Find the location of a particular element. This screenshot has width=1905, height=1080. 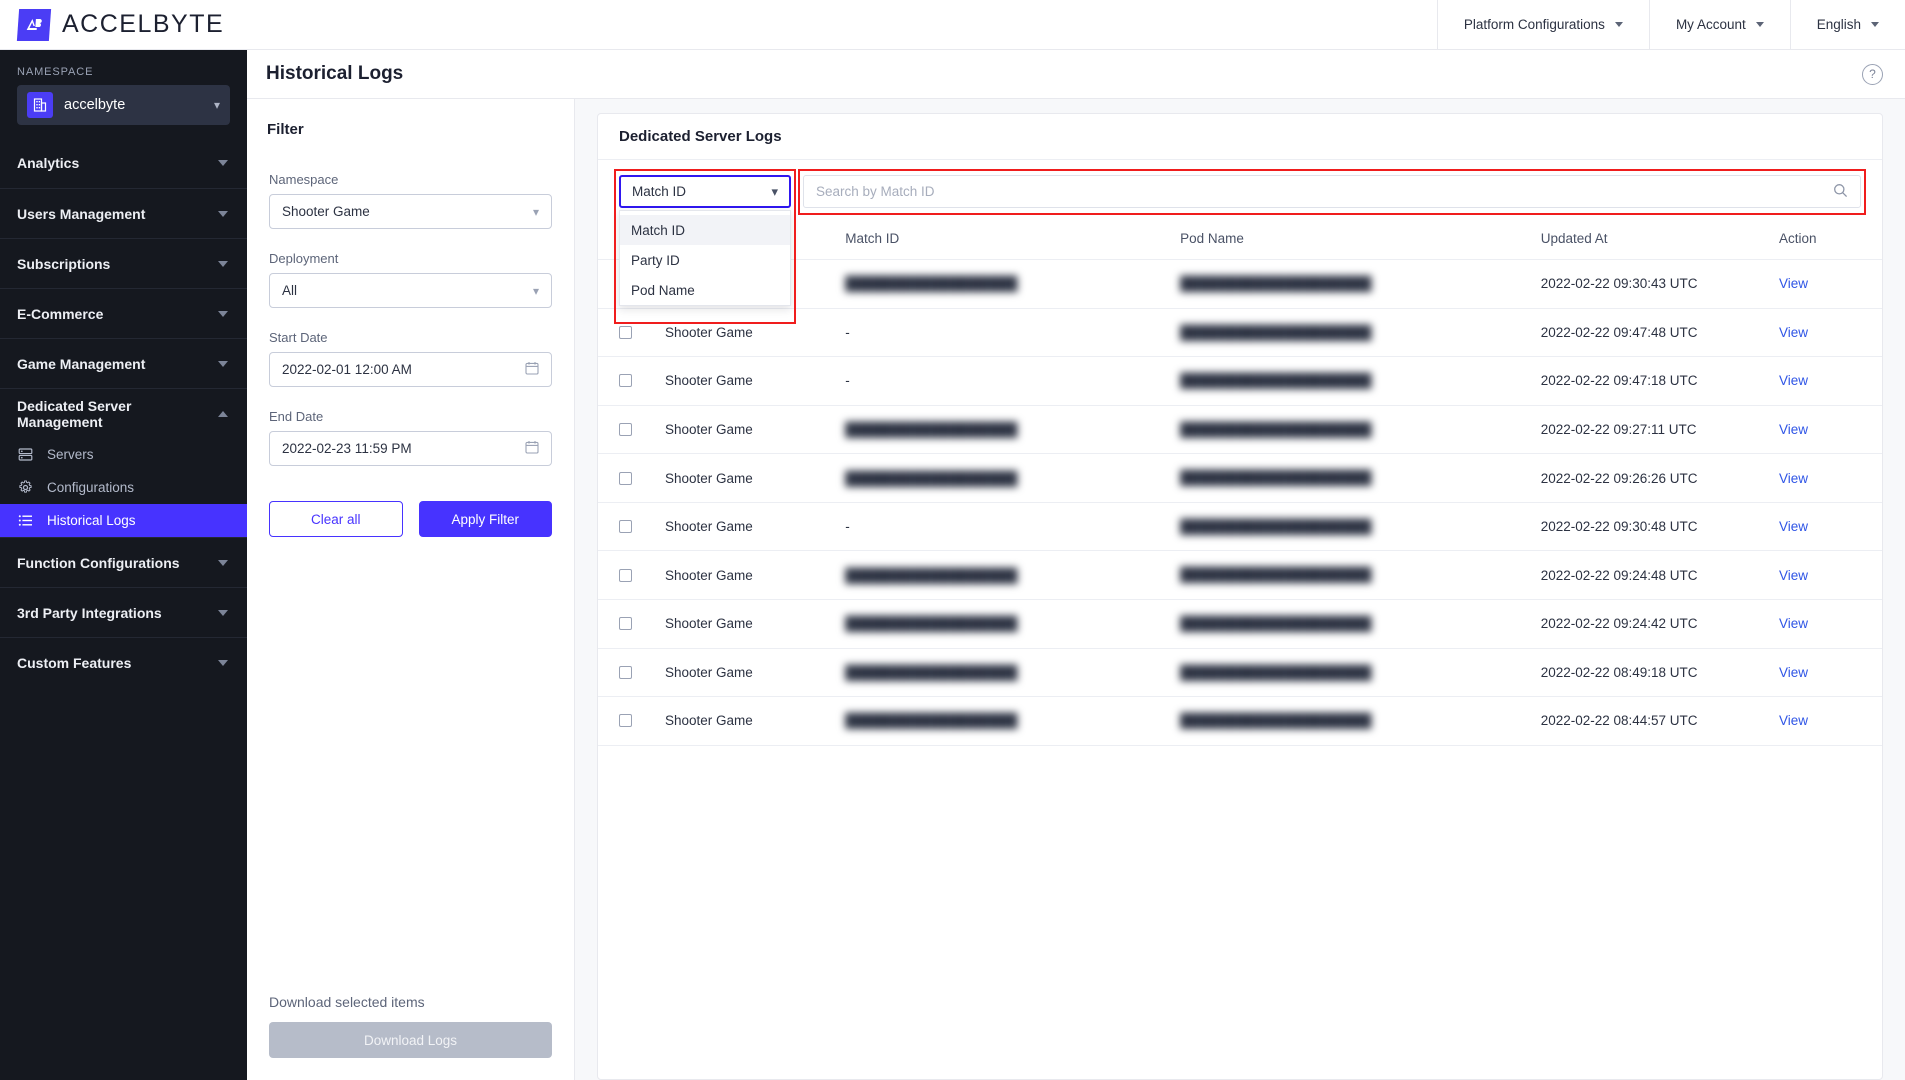

sidebar-group-users-management: Users Management is located at coordinates (123, 213).